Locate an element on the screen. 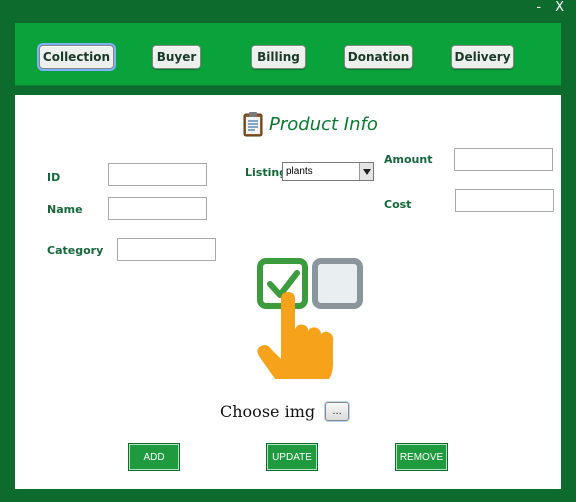 This screenshot has height=502, width=576. add-button: ADD is located at coordinates (154, 457).